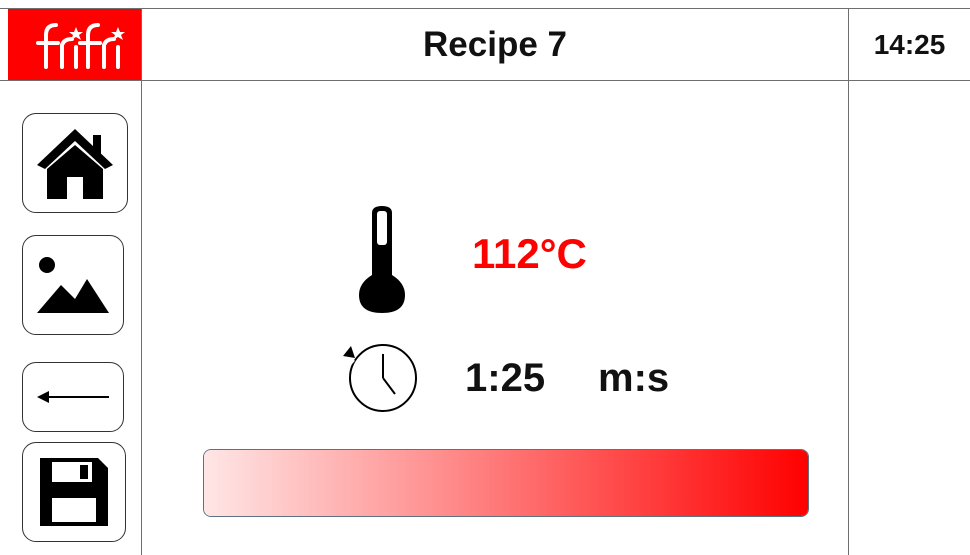 Image resolution: width=970 pixels, height=555 pixels. Describe the element at coordinates (505, 378) in the screenshot. I see `time-value: 1:25` at that location.